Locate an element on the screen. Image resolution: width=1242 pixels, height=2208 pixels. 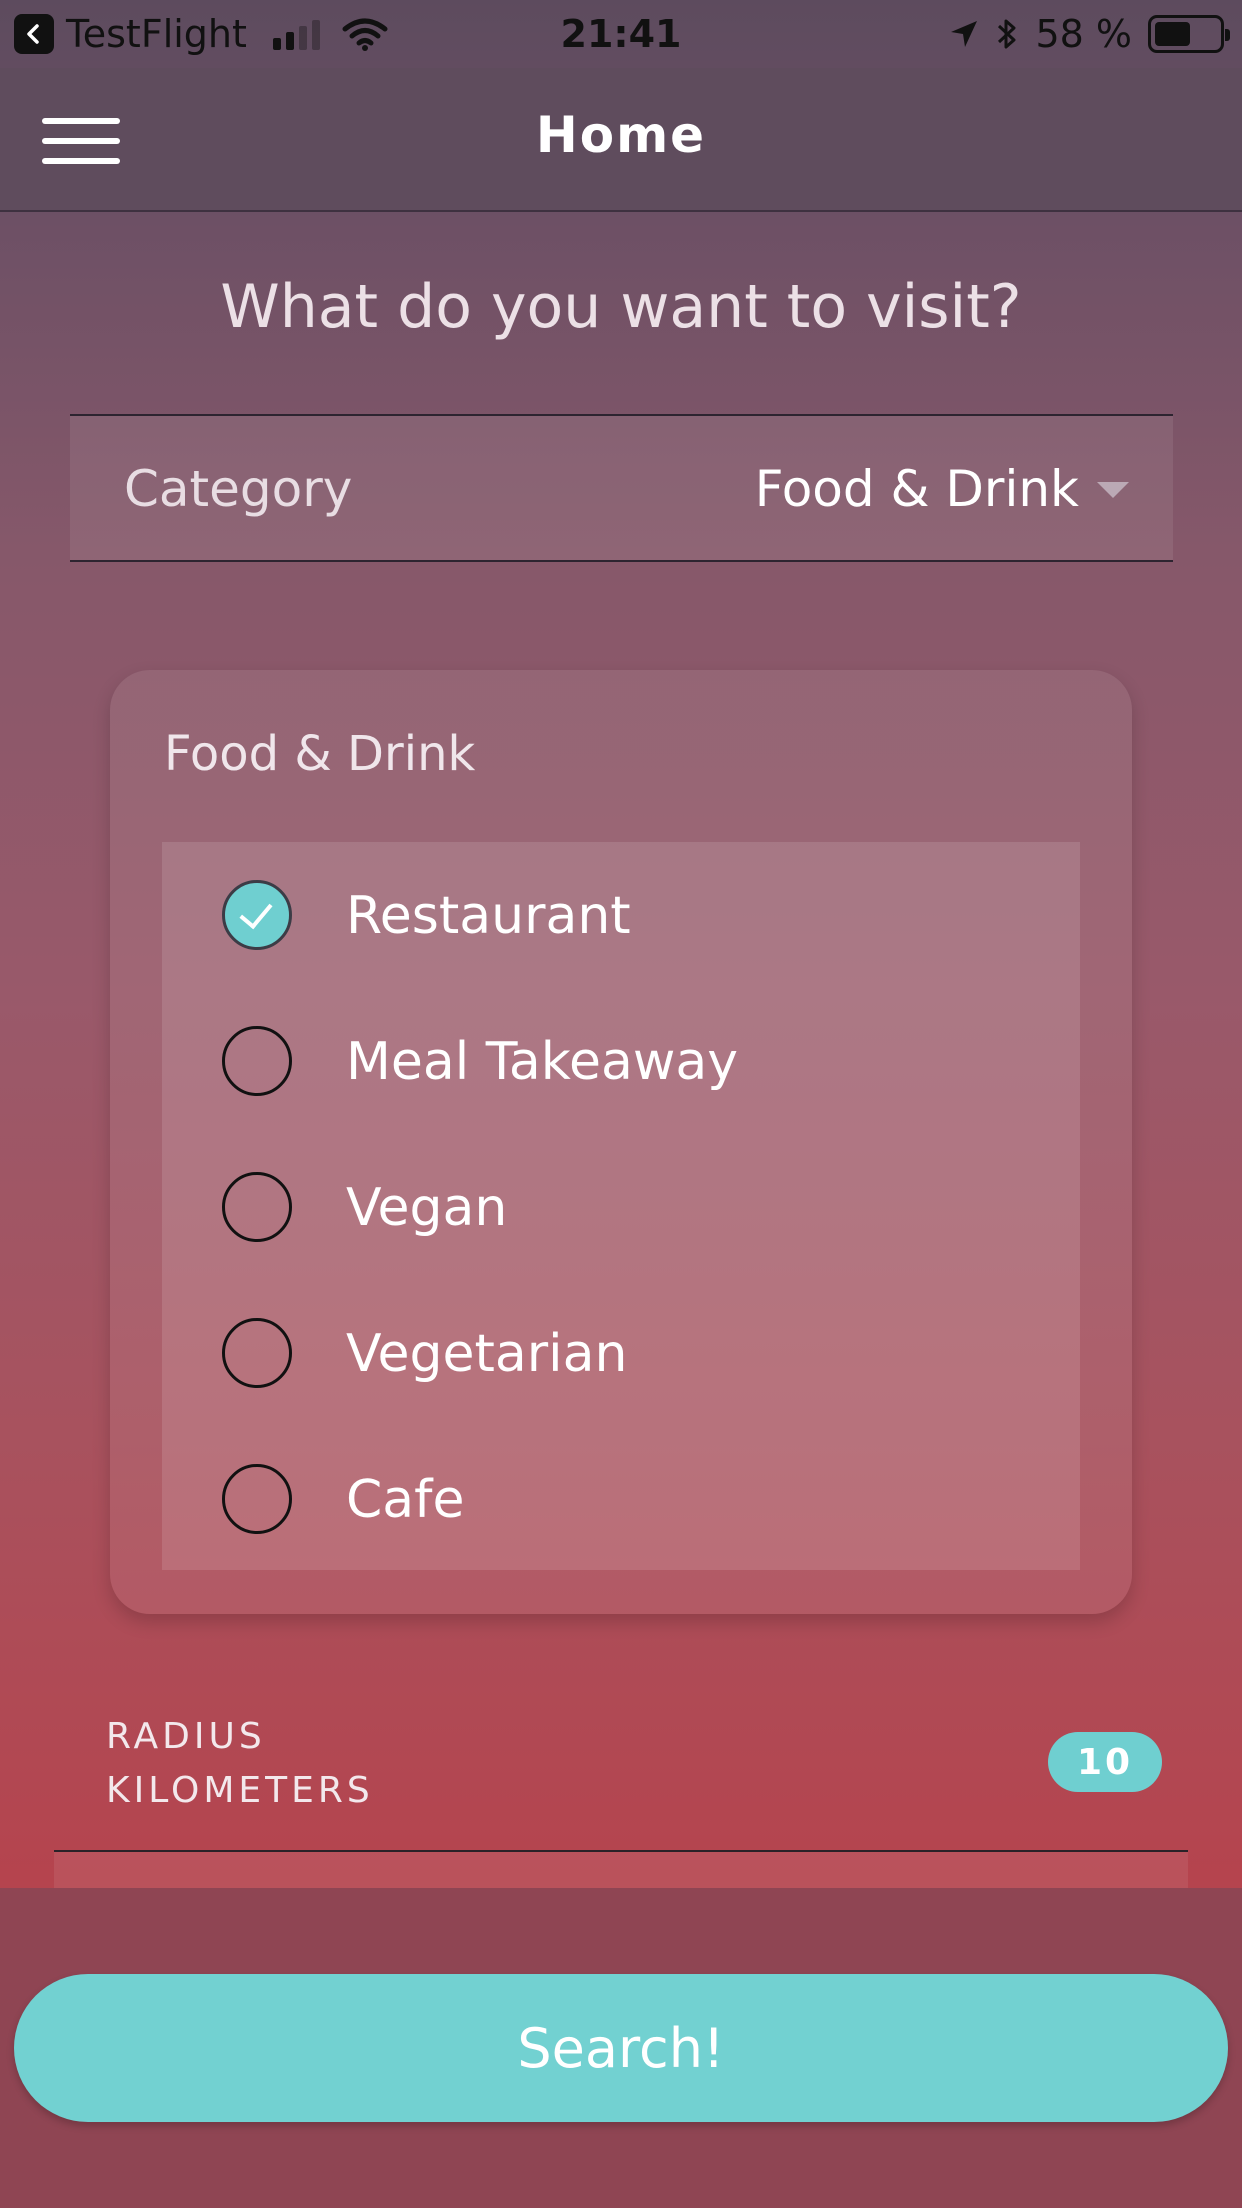
subcategory-card-title: Food & Drink is located at coordinates (320, 754).